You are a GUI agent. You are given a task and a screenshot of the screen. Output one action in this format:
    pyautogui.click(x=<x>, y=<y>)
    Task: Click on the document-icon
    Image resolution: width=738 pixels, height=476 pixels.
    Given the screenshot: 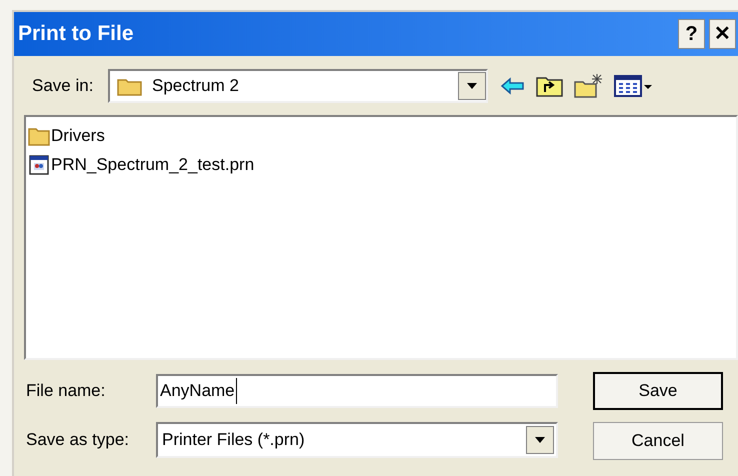 What is the action you would take?
    pyautogui.click(x=39, y=165)
    